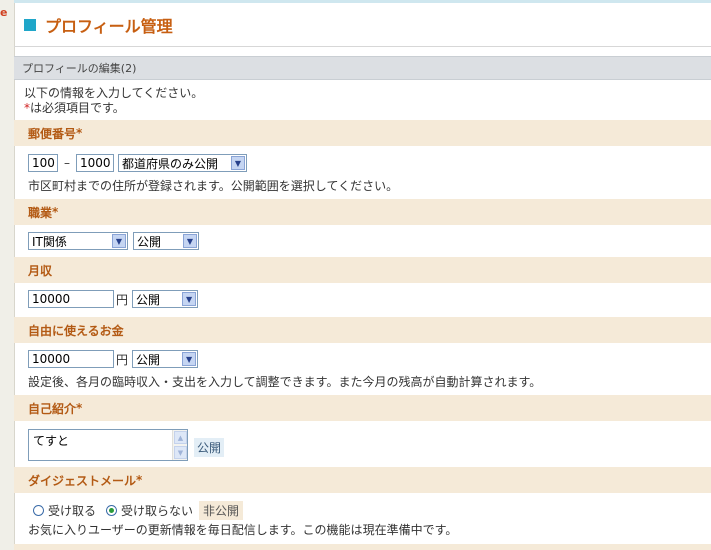 The height and width of the screenshot is (550, 711). What do you see at coordinates (82, 480) in the screenshot?
I see `digest-label: ダイジェストメール` at bounding box center [82, 480].